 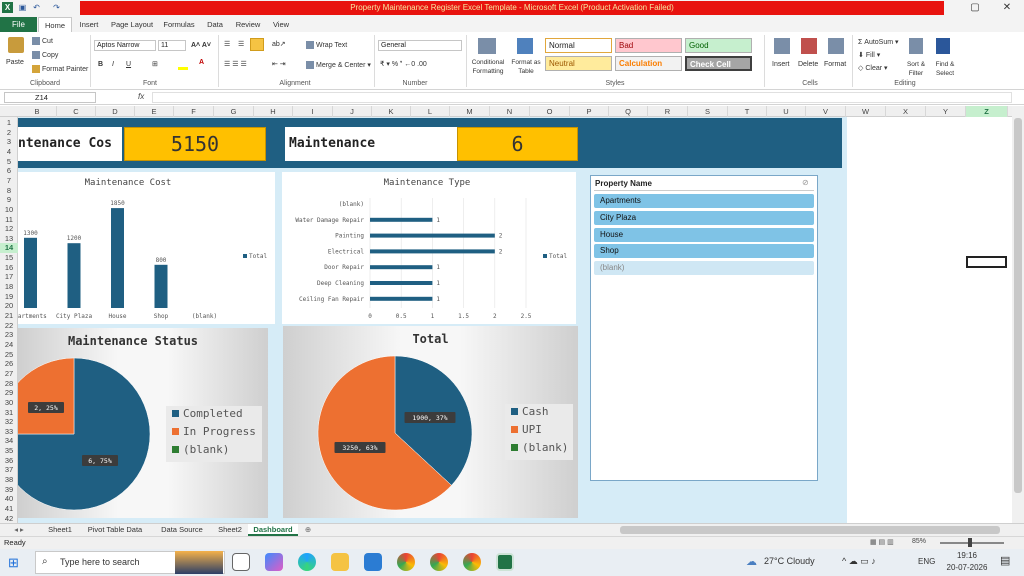 I want to click on fill-color-icon, so click(x=183, y=68).